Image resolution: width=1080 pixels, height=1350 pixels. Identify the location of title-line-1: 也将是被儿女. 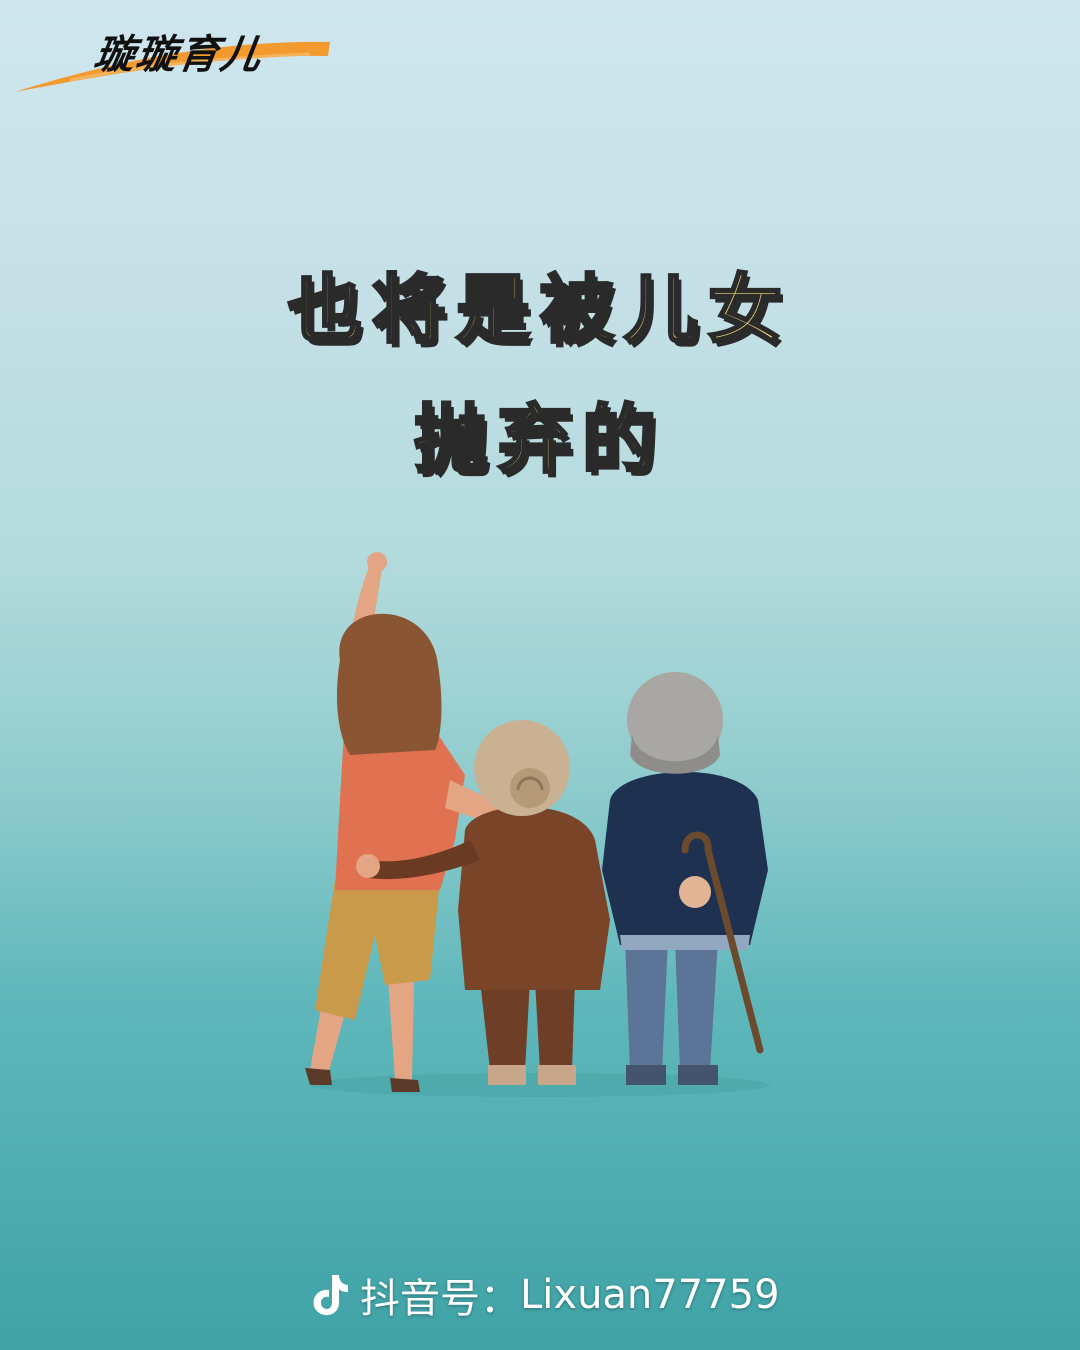
(539, 310).